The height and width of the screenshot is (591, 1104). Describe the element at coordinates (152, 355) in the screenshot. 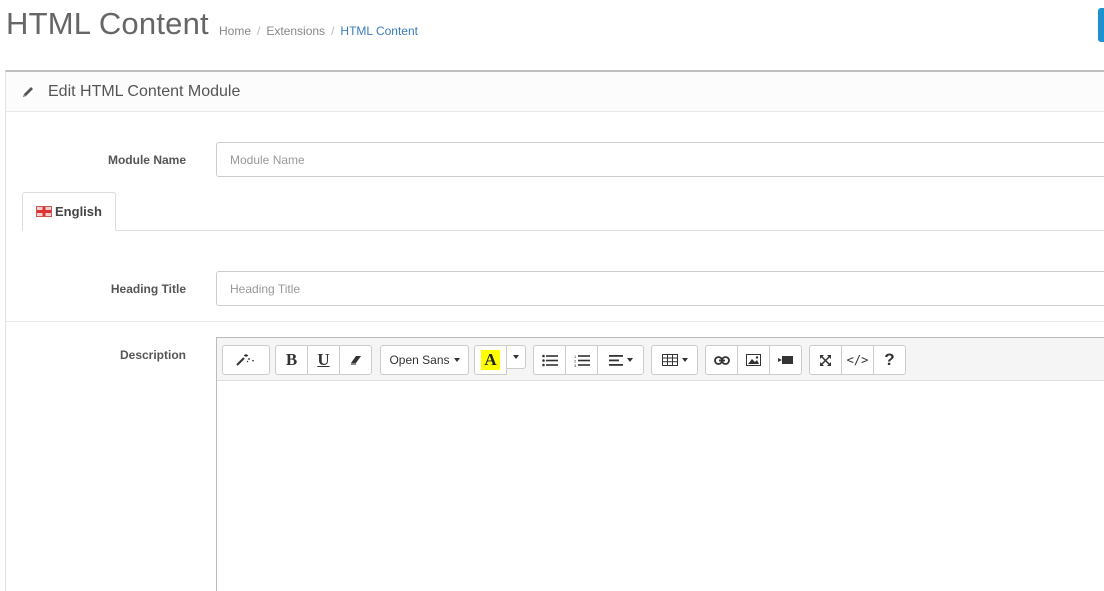

I see `description-label: Description` at that location.